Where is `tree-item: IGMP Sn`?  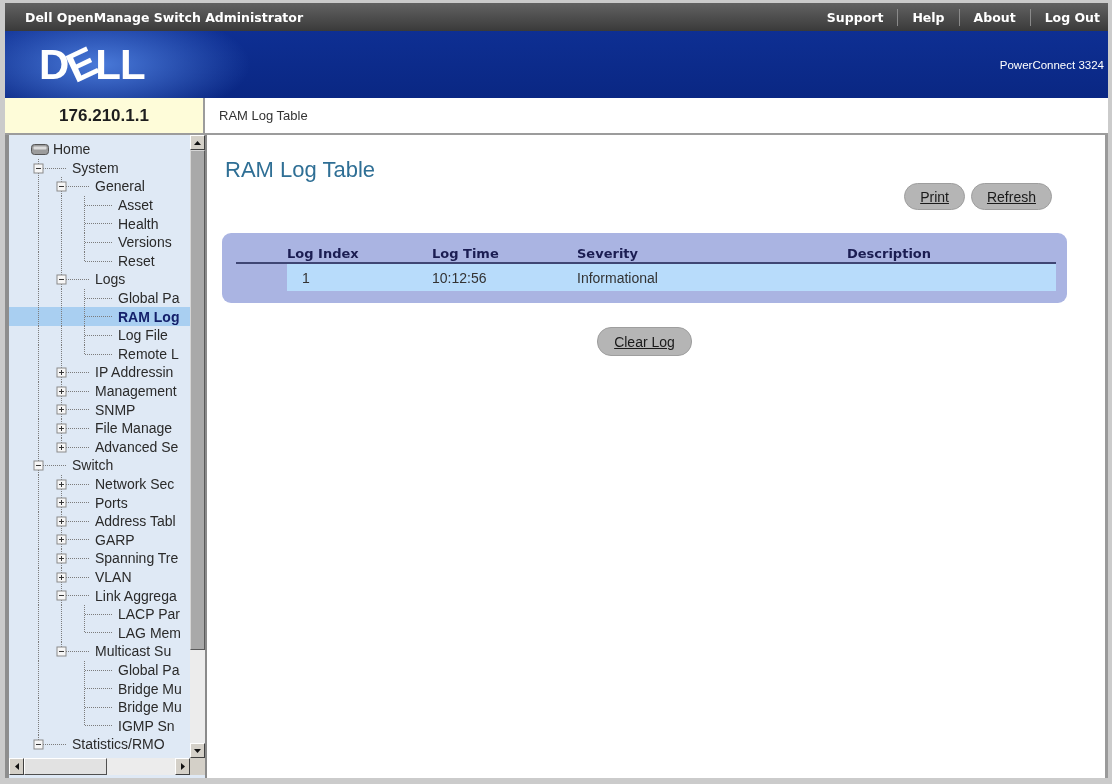
tree-item: IGMP Sn is located at coordinates (146, 725).